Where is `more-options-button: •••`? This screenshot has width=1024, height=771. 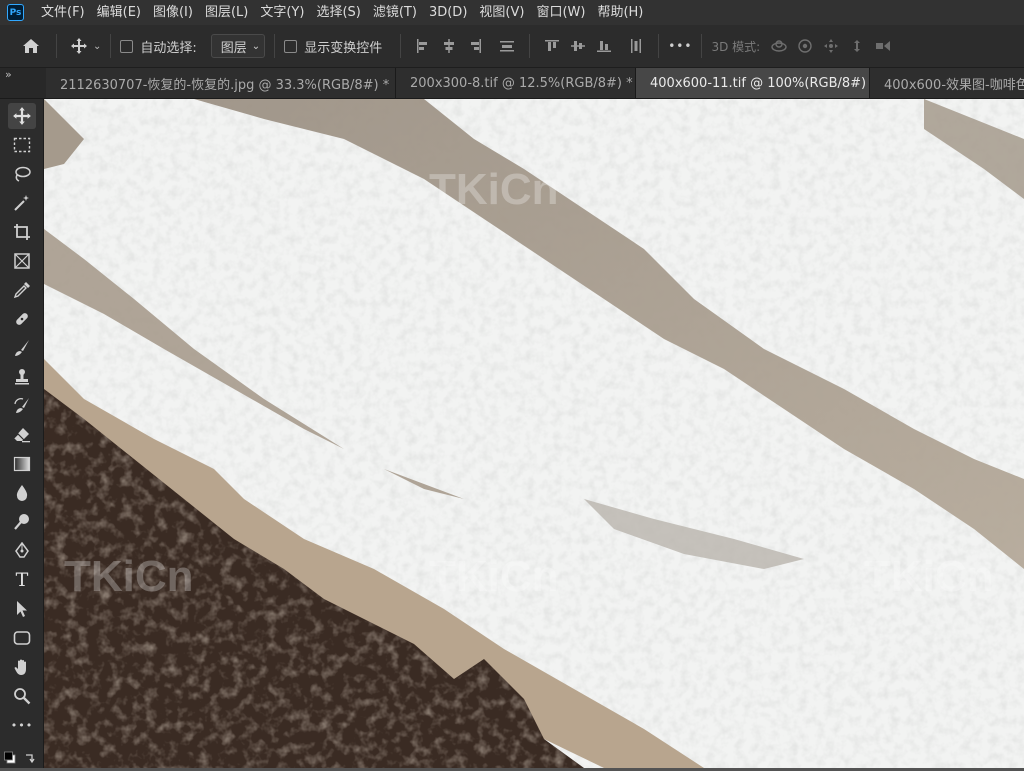
more-options-button: ••• is located at coordinates (680, 46).